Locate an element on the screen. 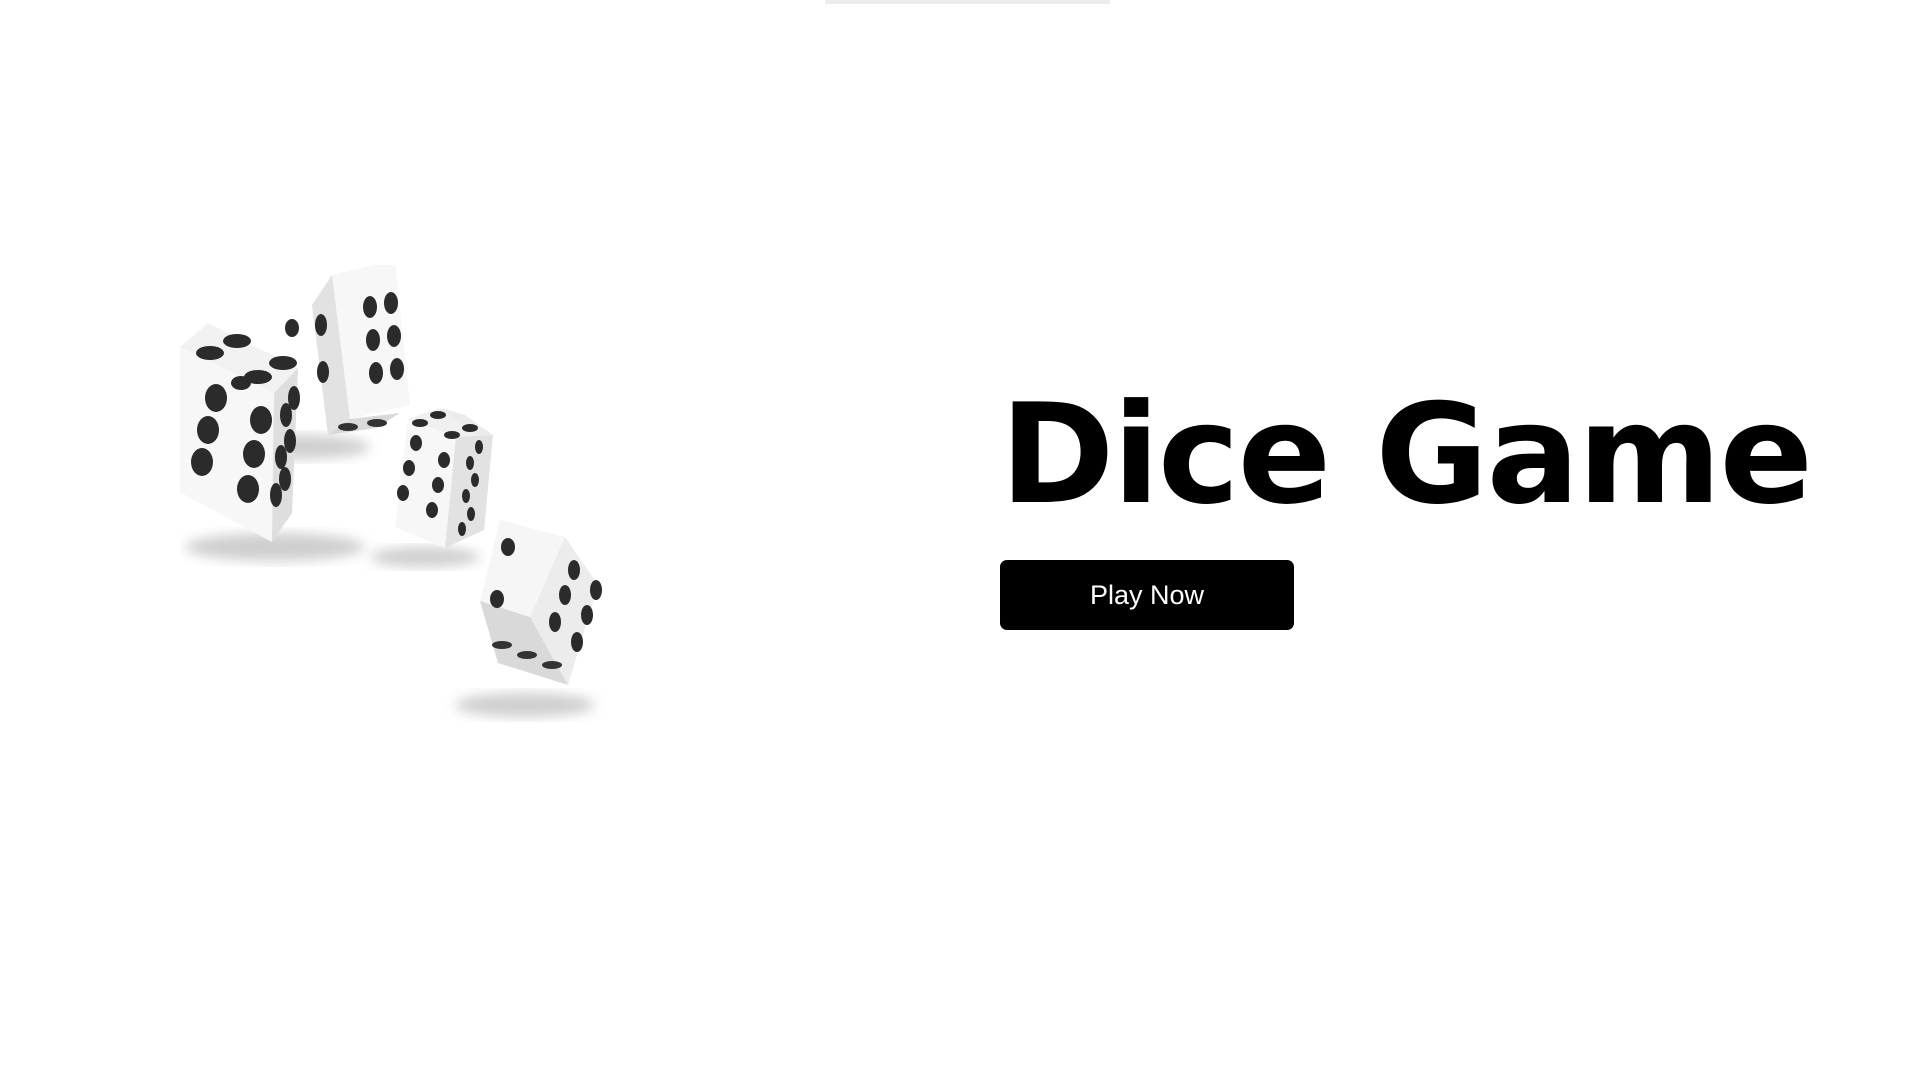 Image resolution: width=1920 pixels, height=1080 pixels. top-edge-bar is located at coordinates (967, 2).